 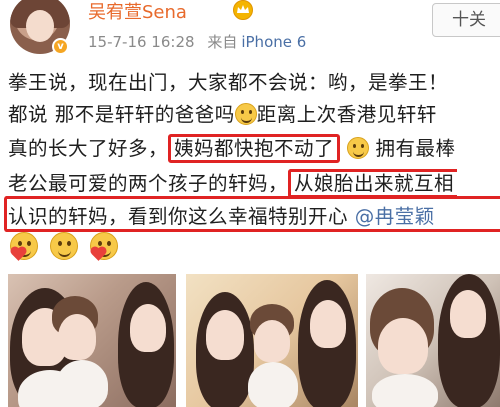 What do you see at coordinates (141, 42) in the screenshot?
I see `timestamp: 15-7-16 16:28` at bounding box center [141, 42].